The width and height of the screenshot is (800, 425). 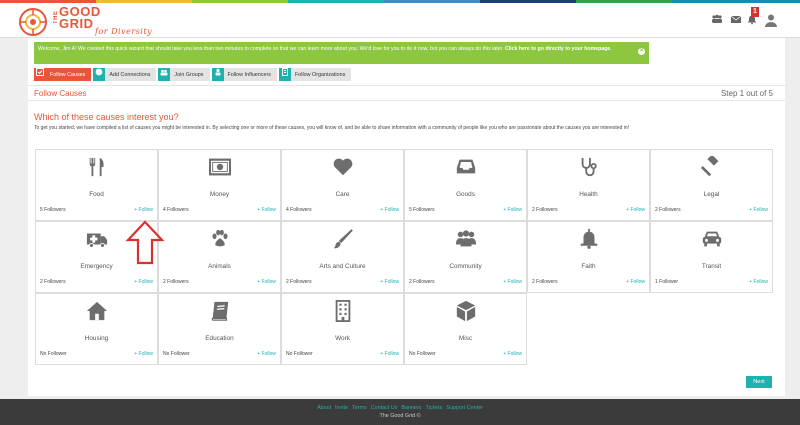 I want to click on step-label: Follow Causes, so click(x=68, y=74).